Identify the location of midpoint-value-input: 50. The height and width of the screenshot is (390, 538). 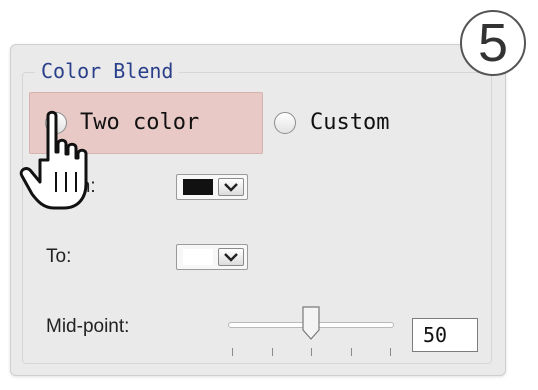
(445, 335).